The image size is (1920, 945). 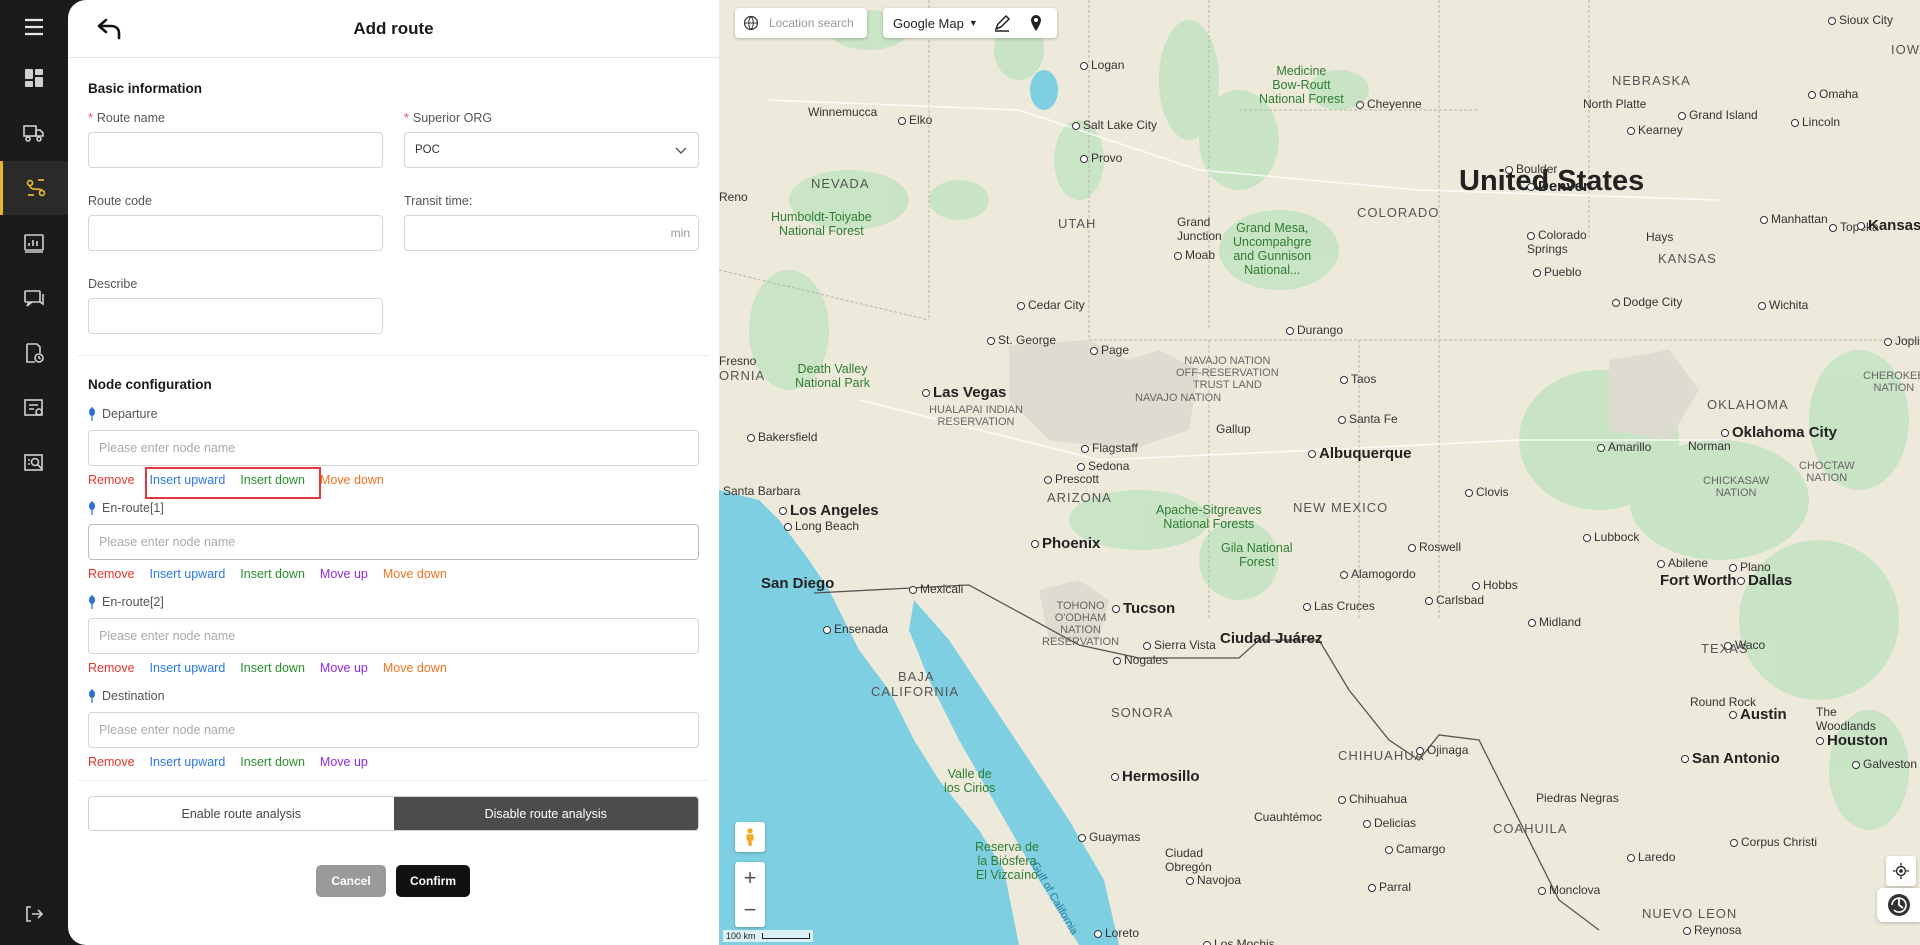 What do you see at coordinates (1002, 23) in the screenshot?
I see `draw-pen-icon` at bounding box center [1002, 23].